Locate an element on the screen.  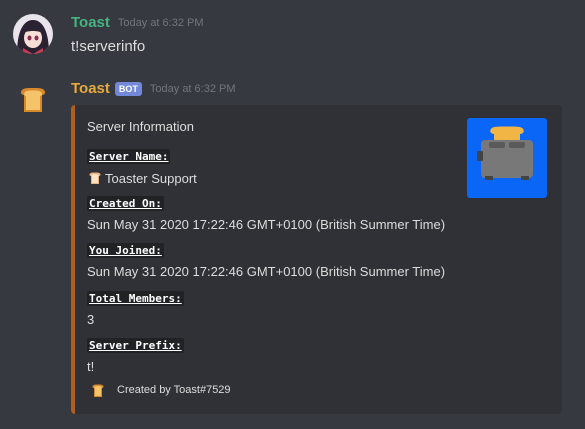
field-value: Toaster Support is located at coordinates (142, 178).